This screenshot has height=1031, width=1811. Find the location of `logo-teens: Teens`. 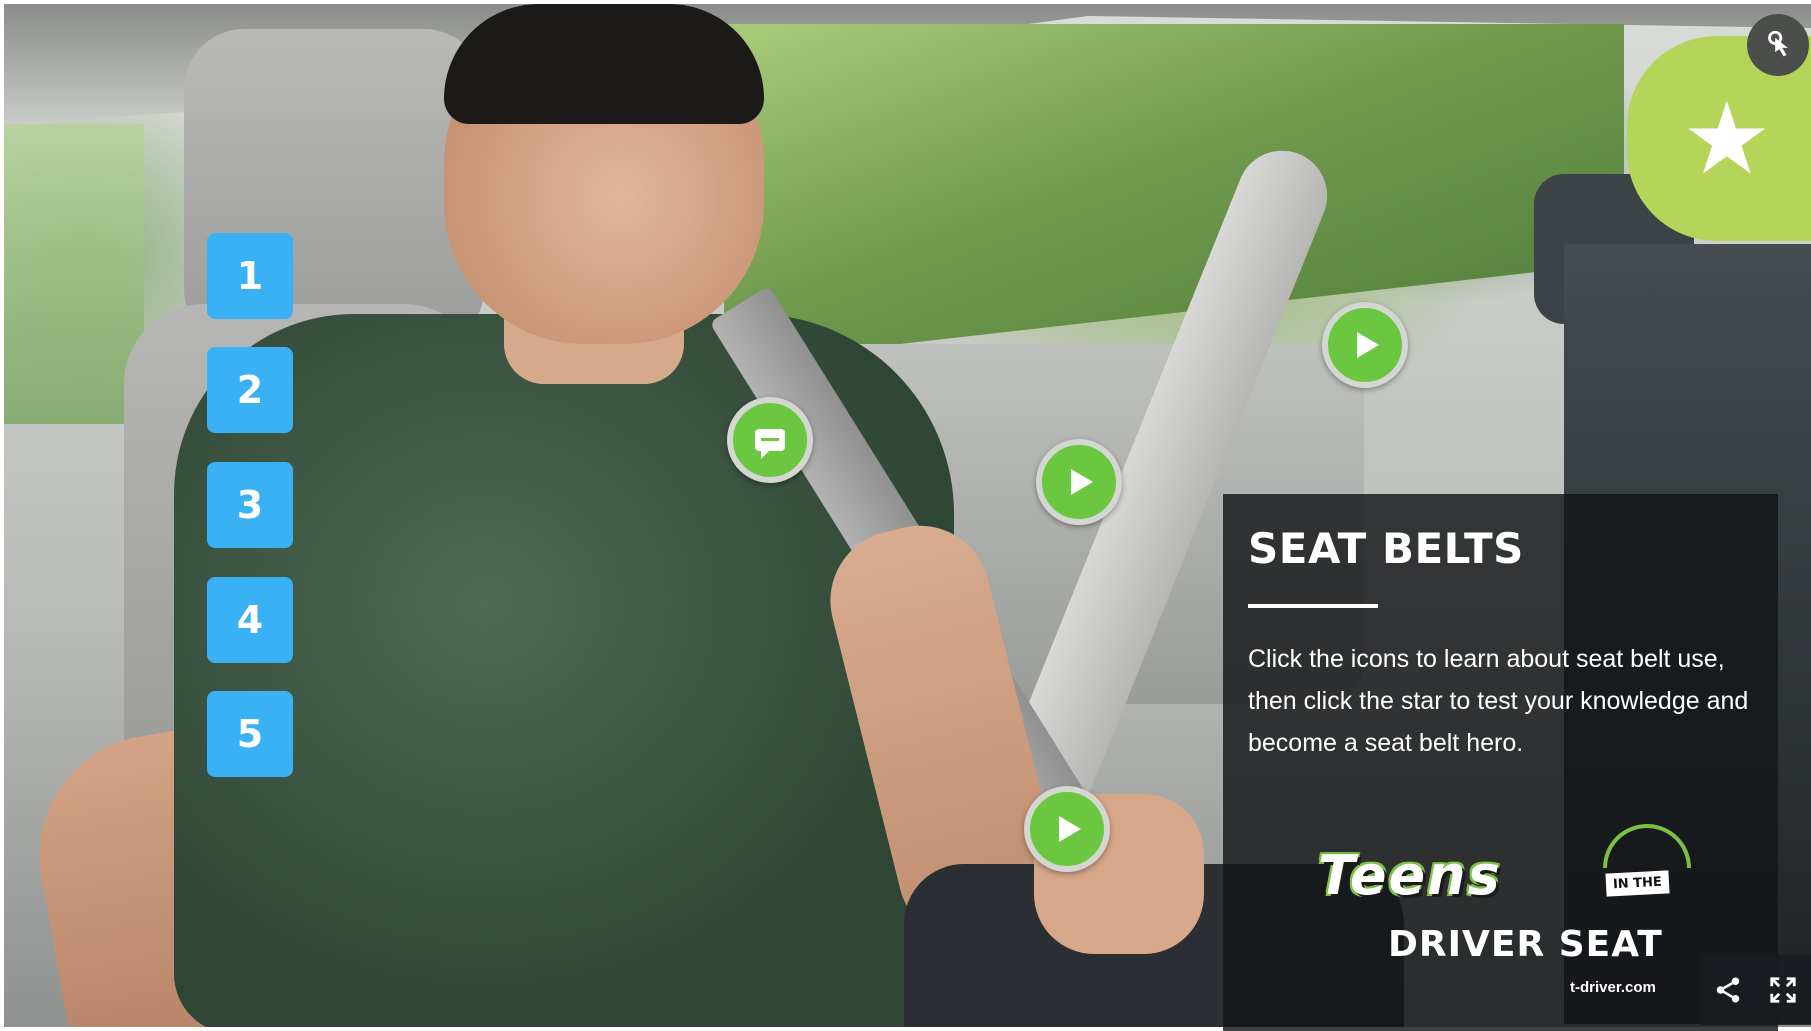

logo-teens: Teens is located at coordinates (1410, 875).